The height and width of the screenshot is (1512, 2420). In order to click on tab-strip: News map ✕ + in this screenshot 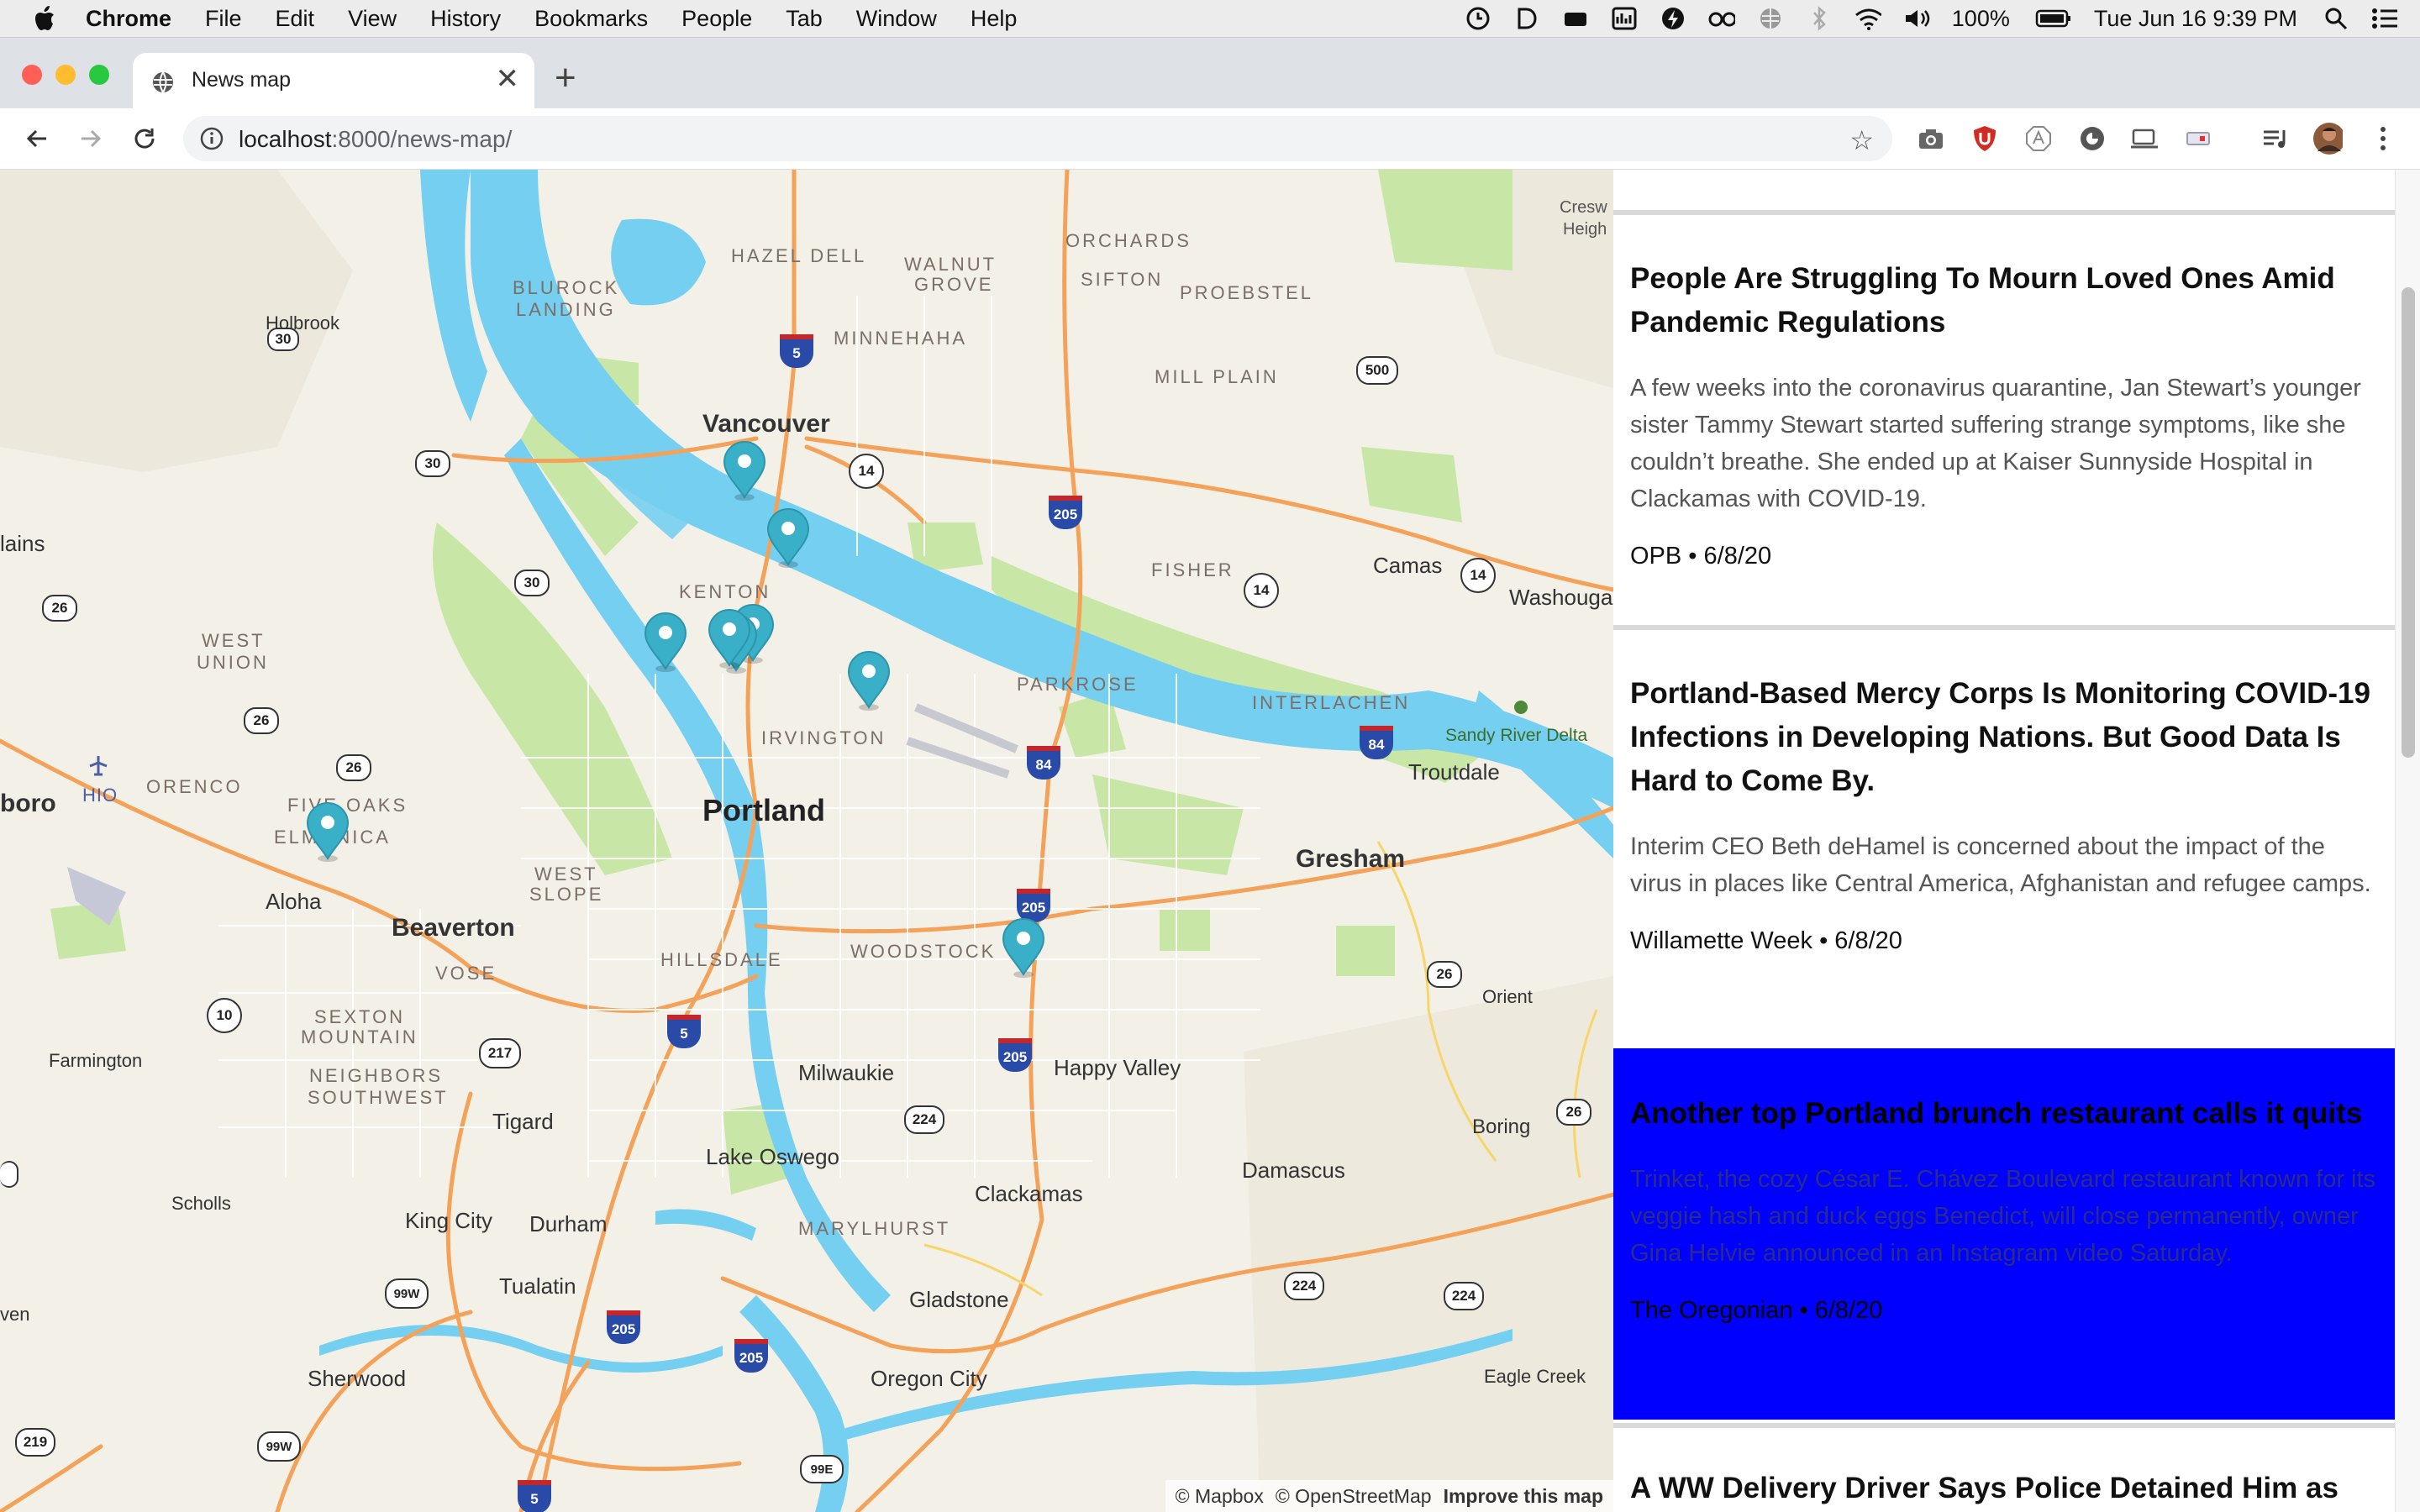, I will do `click(1210, 73)`.